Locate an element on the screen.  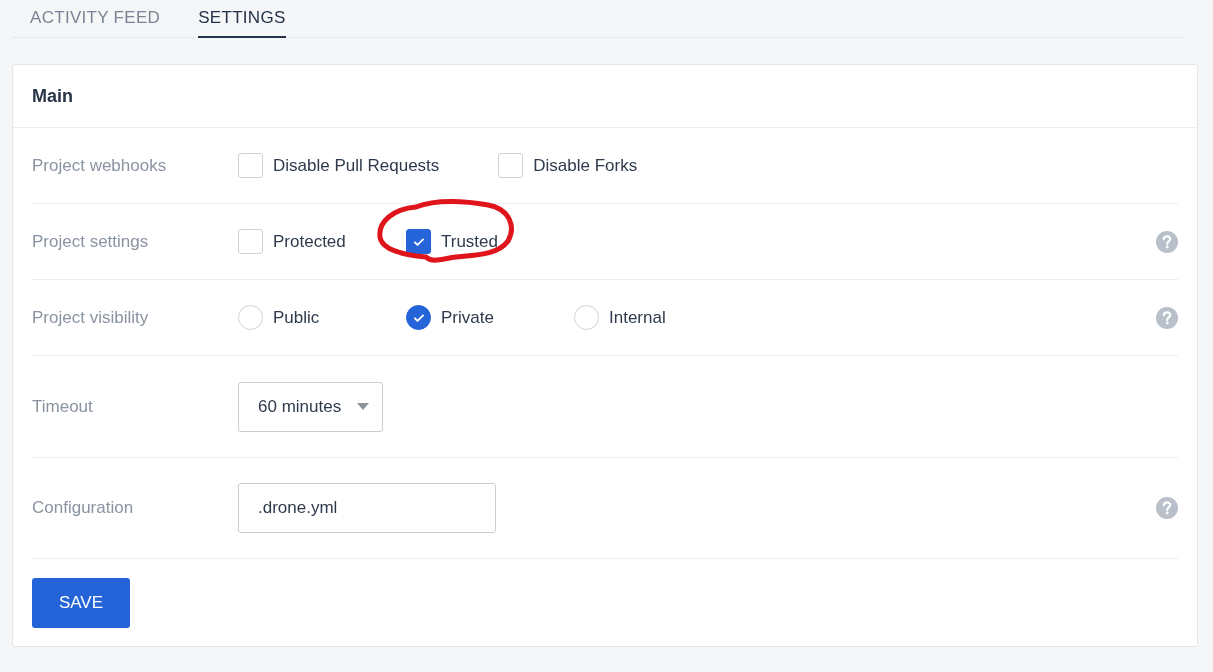
option-label: Trusted is located at coordinates (469, 241).